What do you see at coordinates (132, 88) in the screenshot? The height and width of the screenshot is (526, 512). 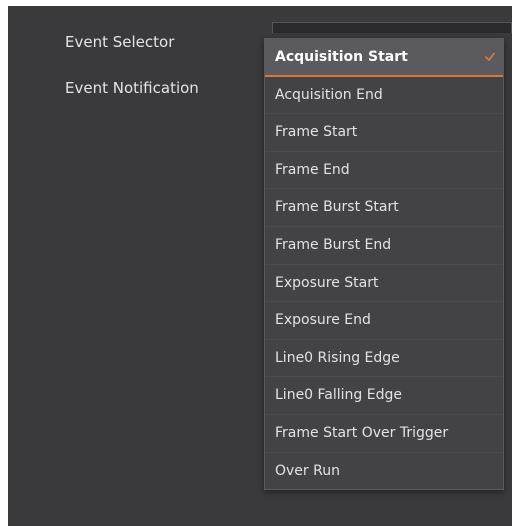 I see `event-notification-label: Event Notification` at bounding box center [132, 88].